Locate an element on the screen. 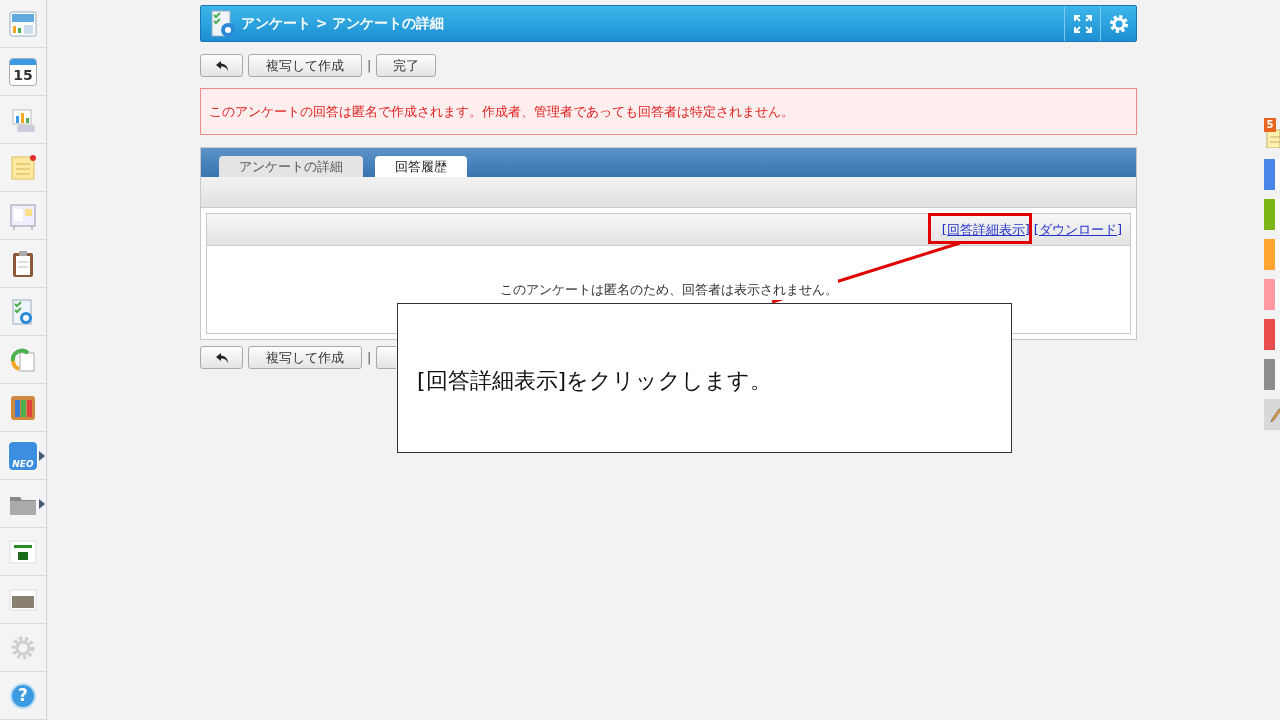 Image resolution: width=1280 pixels, height=720 pixels. sticky-note-icon is located at coordinates (23, 167).